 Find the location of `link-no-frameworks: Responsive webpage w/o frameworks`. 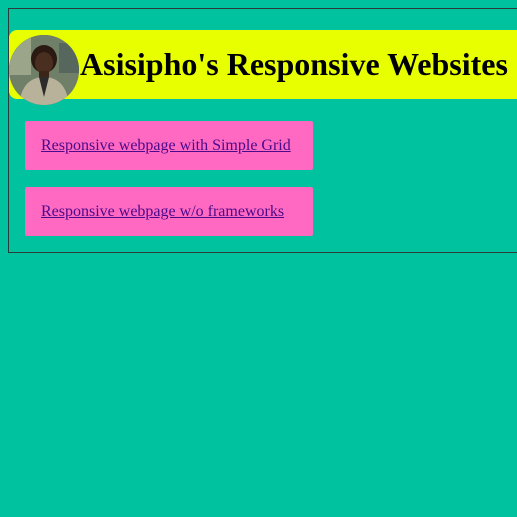

link-no-frameworks: Responsive webpage w/o frameworks is located at coordinates (162, 212).